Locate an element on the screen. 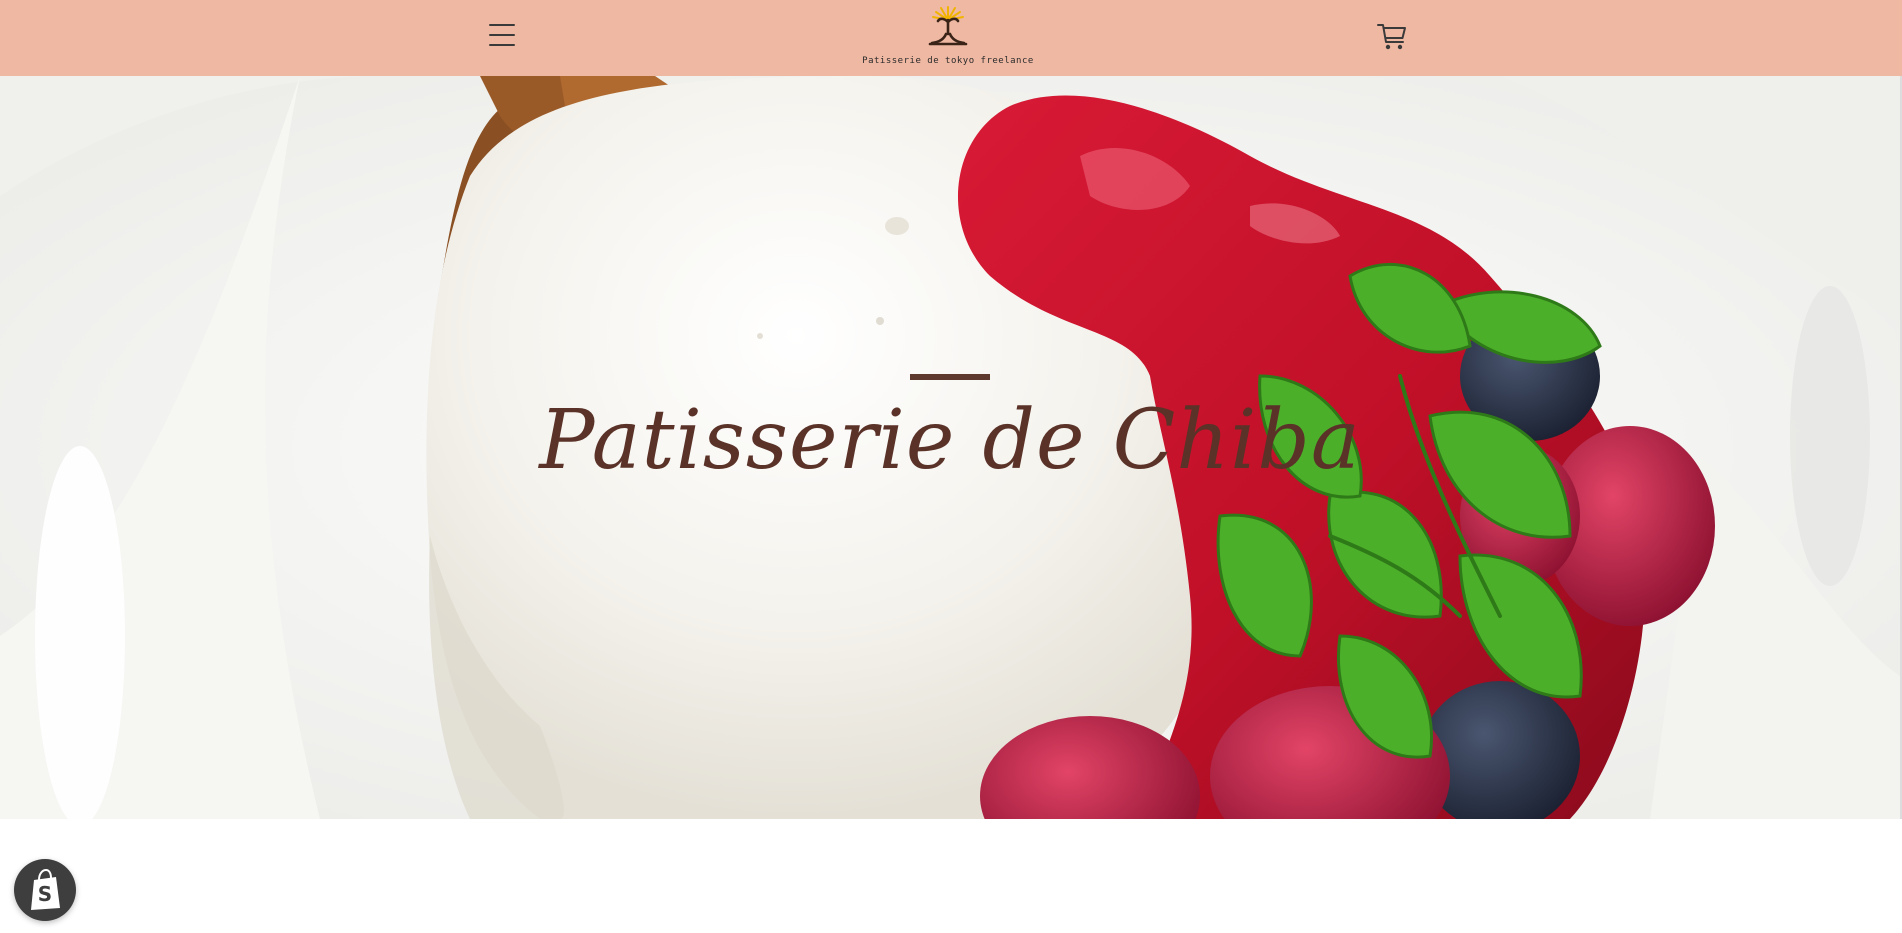 The width and height of the screenshot is (1902, 933). shopify-badge-button: S is located at coordinates (45, 890).